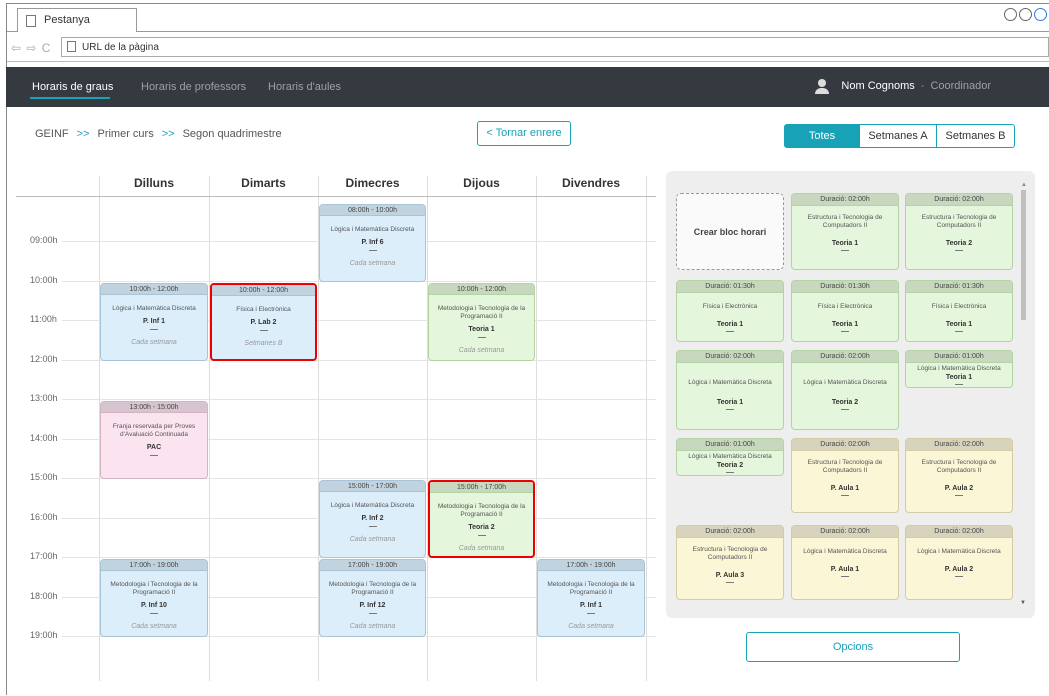 This screenshot has width=1049, height=696. Describe the element at coordinates (591, 605) in the screenshot. I see `event-room: P. Inf 1` at that location.